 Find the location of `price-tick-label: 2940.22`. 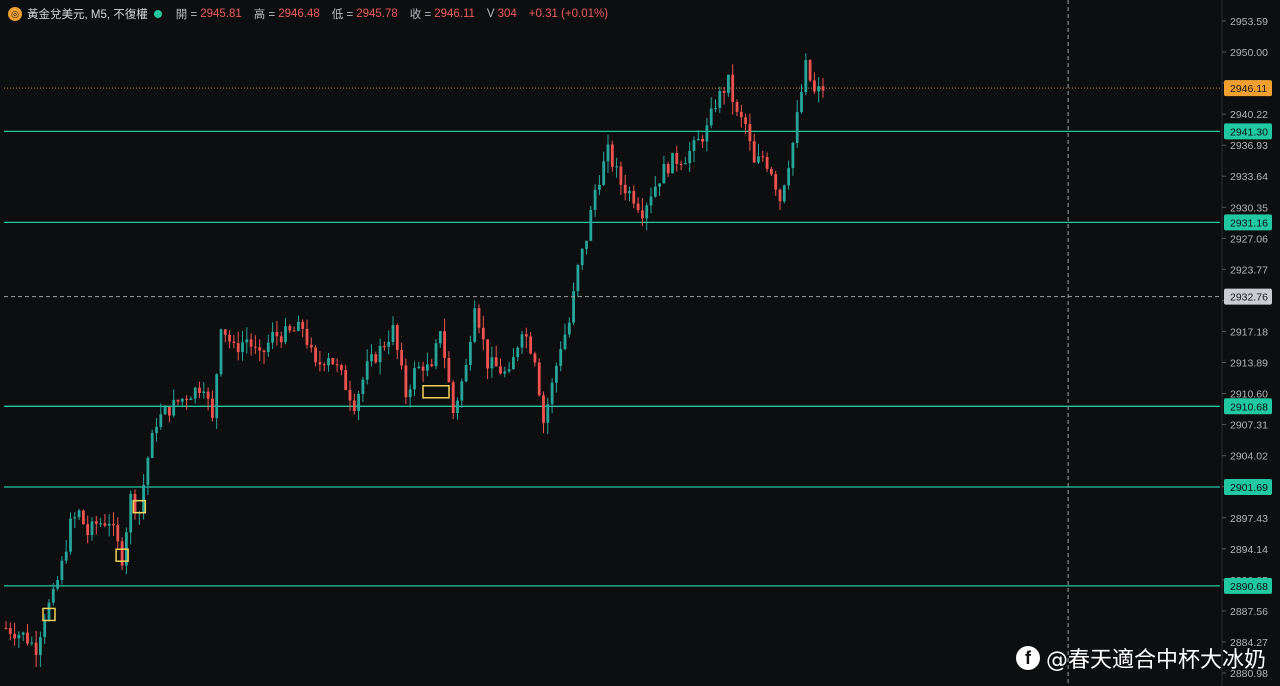

price-tick-label: 2940.22 is located at coordinates (1249, 115).